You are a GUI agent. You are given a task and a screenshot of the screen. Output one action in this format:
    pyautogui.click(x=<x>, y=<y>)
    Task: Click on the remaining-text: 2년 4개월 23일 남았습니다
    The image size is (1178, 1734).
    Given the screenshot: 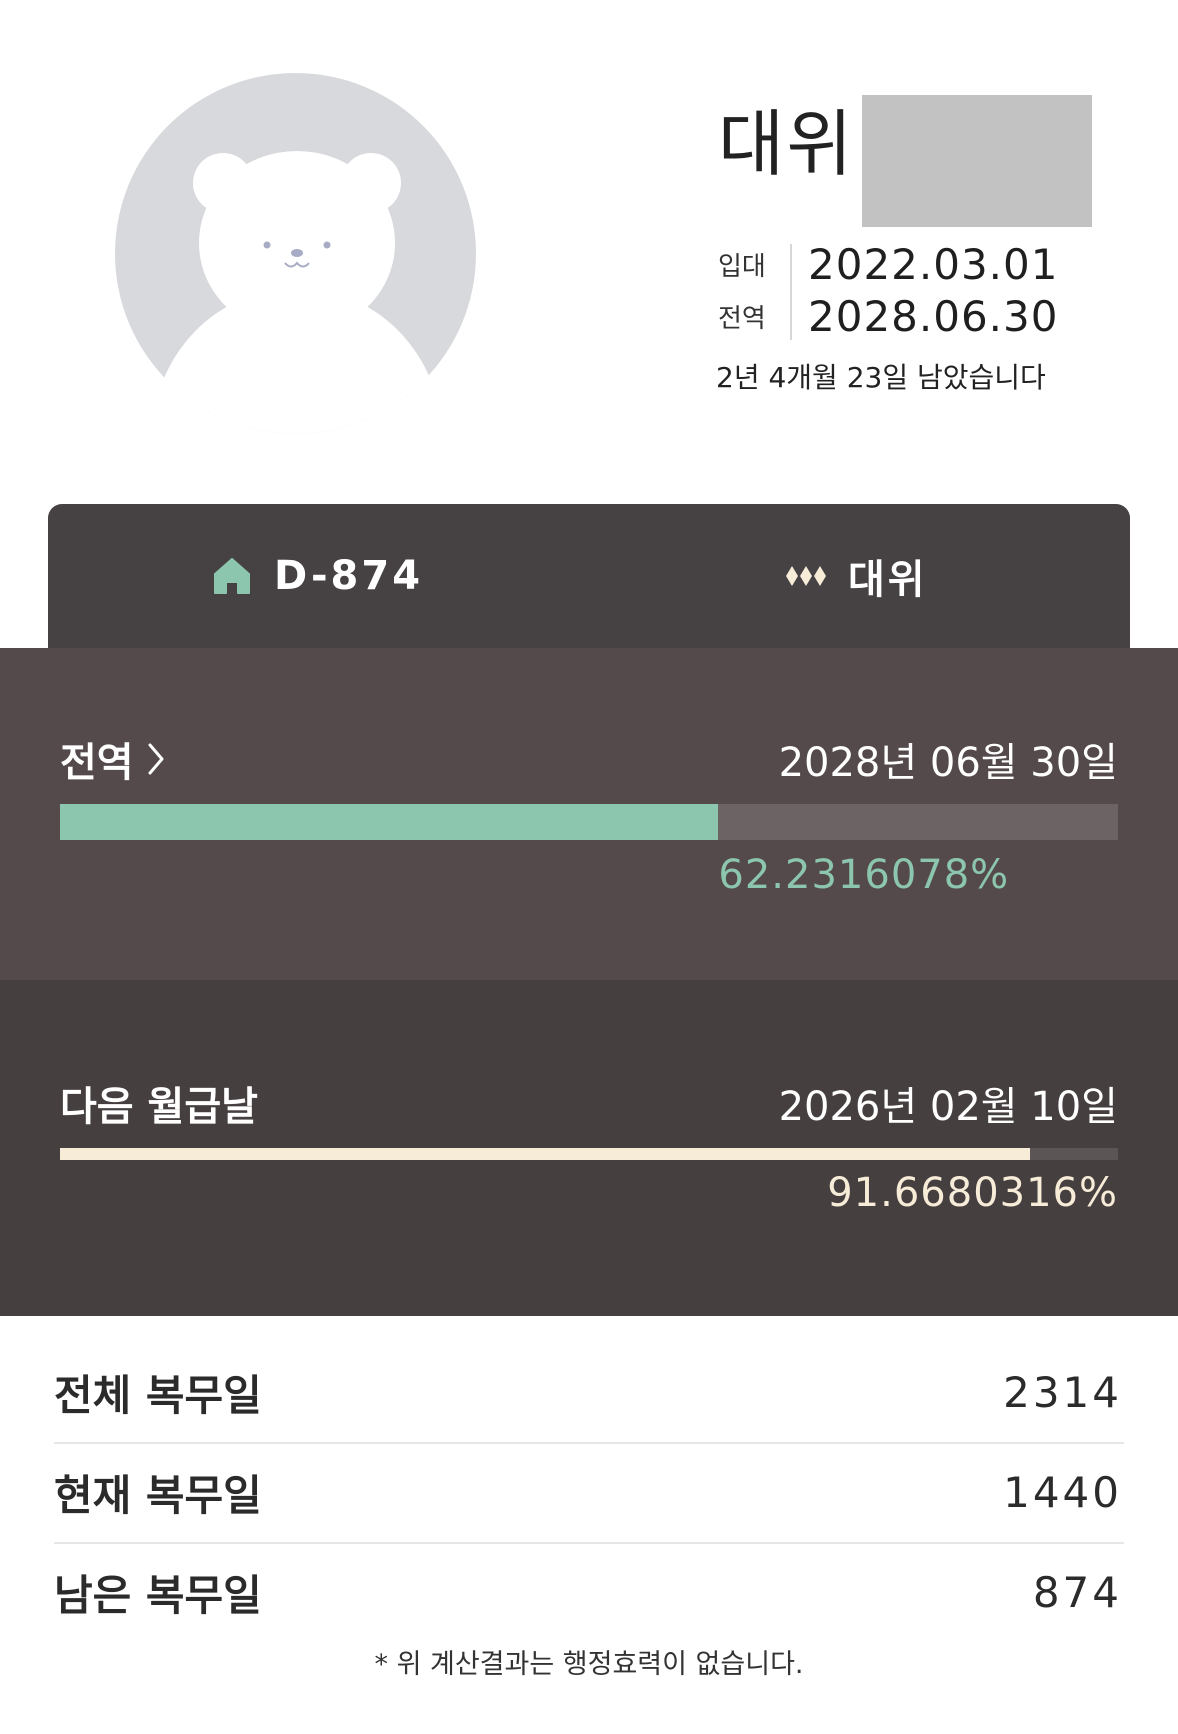 What is the action you would take?
    pyautogui.click(x=881, y=377)
    